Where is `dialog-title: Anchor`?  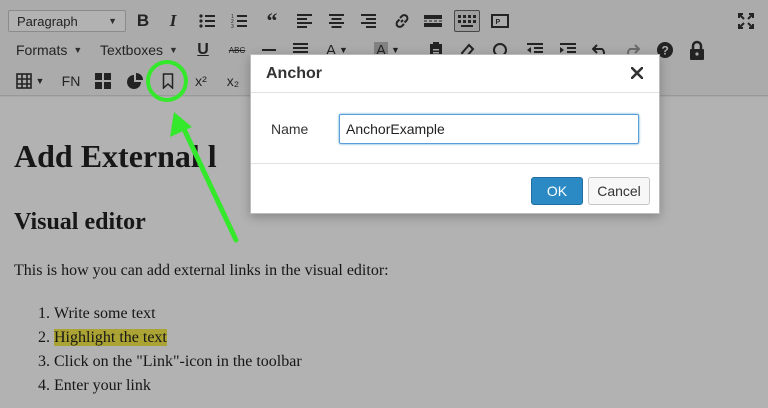
dialog-title: Anchor is located at coordinates (294, 73).